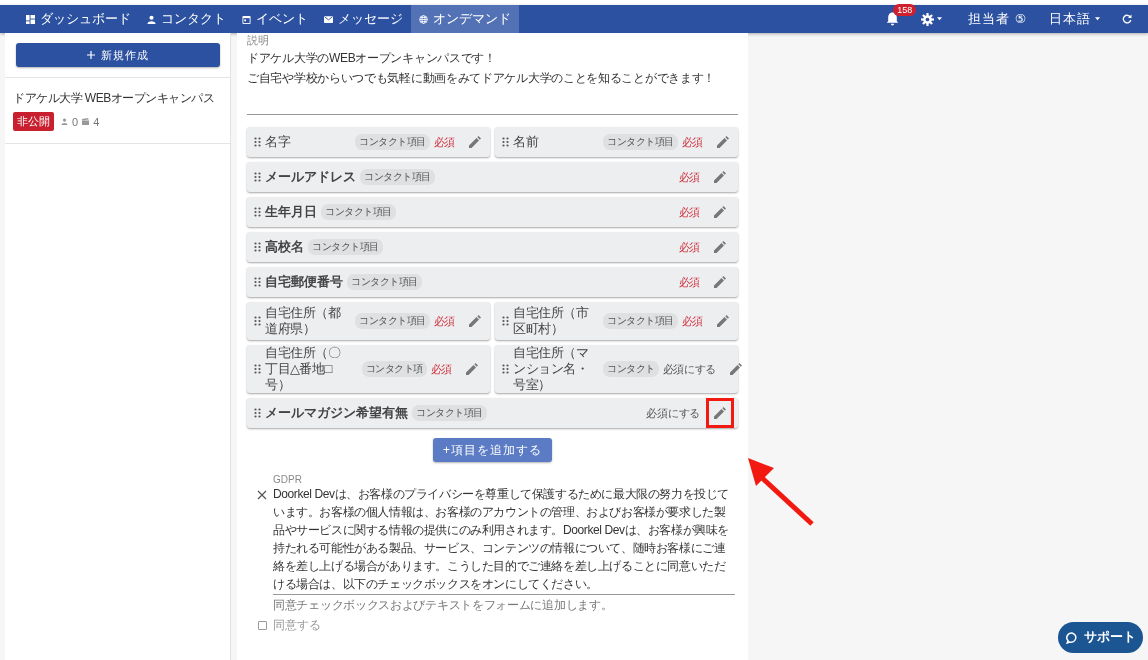  I want to click on plus-icon, so click(91, 55).